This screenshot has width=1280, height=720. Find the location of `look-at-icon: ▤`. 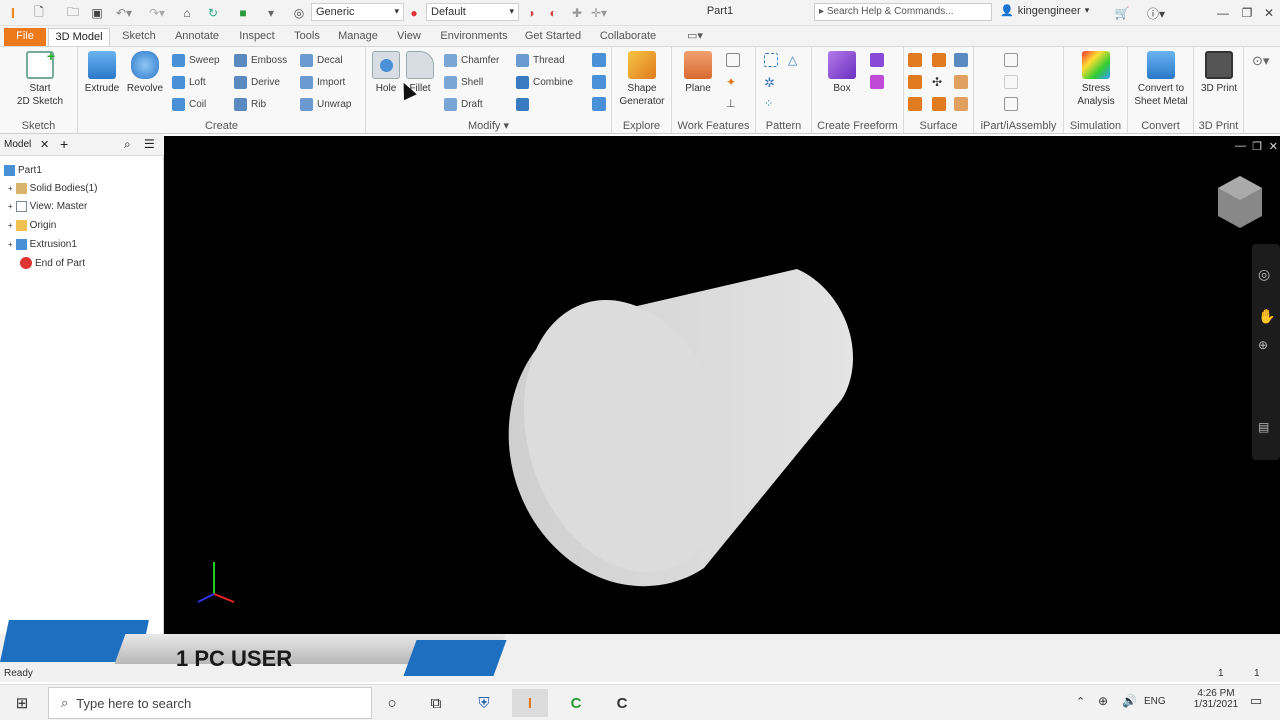

look-at-icon: ▤ is located at coordinates (1263, 427).